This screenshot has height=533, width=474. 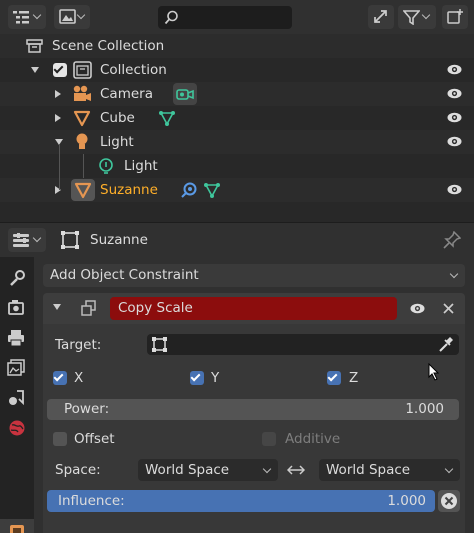 What do you see at coordinates (296, 470) in the screenshot?
I see `swap-space-icon` at bounding box center [296, 470].